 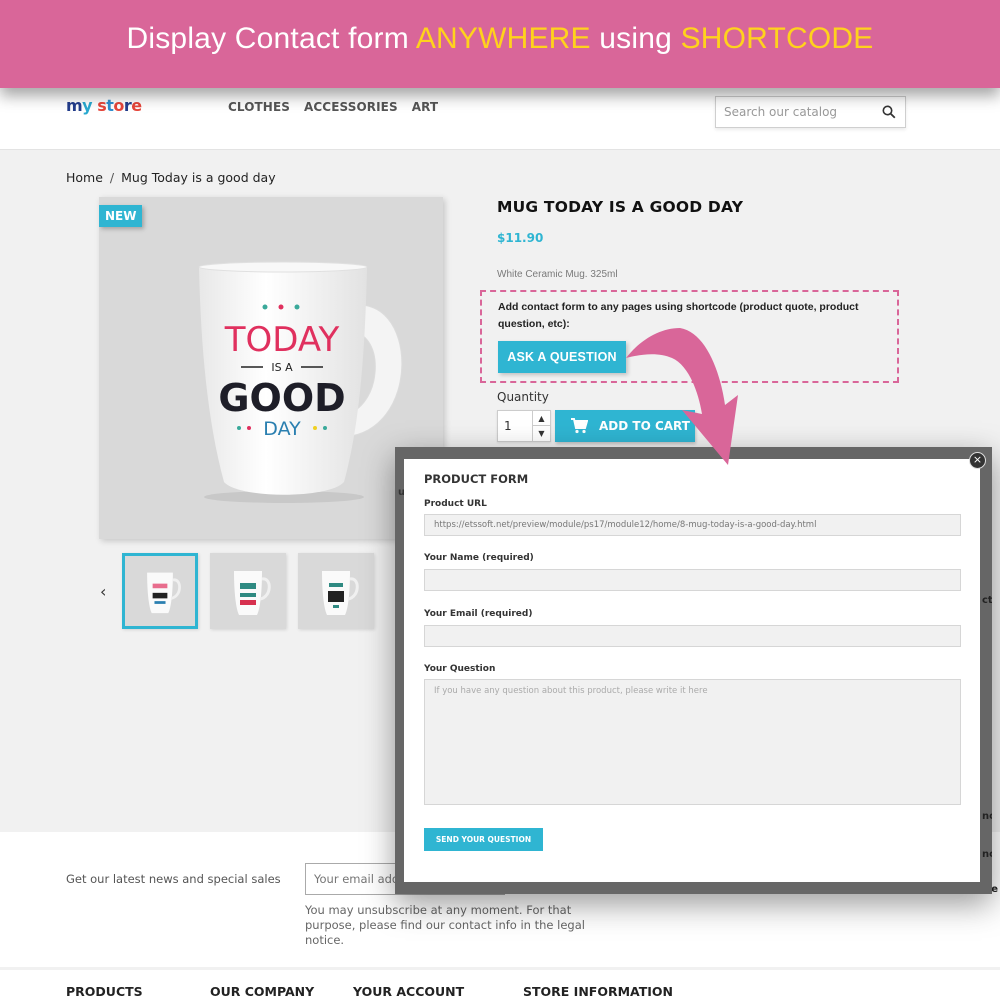 What do you see at coordinates (84, 177) in the screenshot?
I see `breadcrumb-home: Home` at bounding box center [84, 177].